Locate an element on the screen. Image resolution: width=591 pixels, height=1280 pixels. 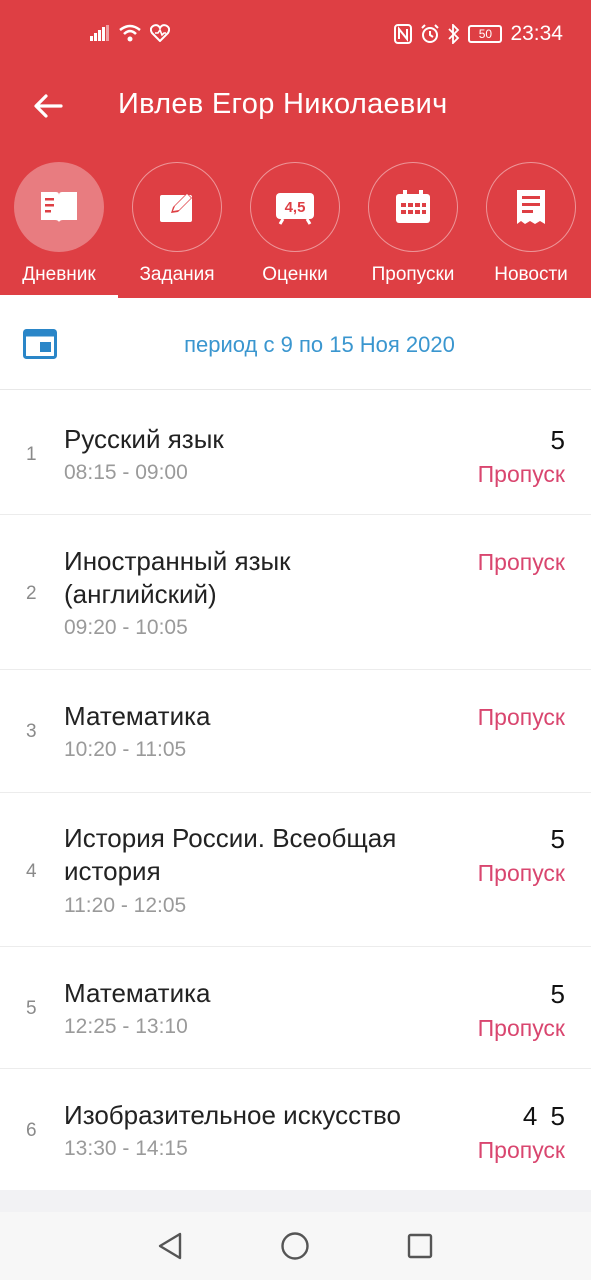
lesson-row: 3 Математика 10:20 - 11:05 Пропуск is located at coordinates (295, 731).